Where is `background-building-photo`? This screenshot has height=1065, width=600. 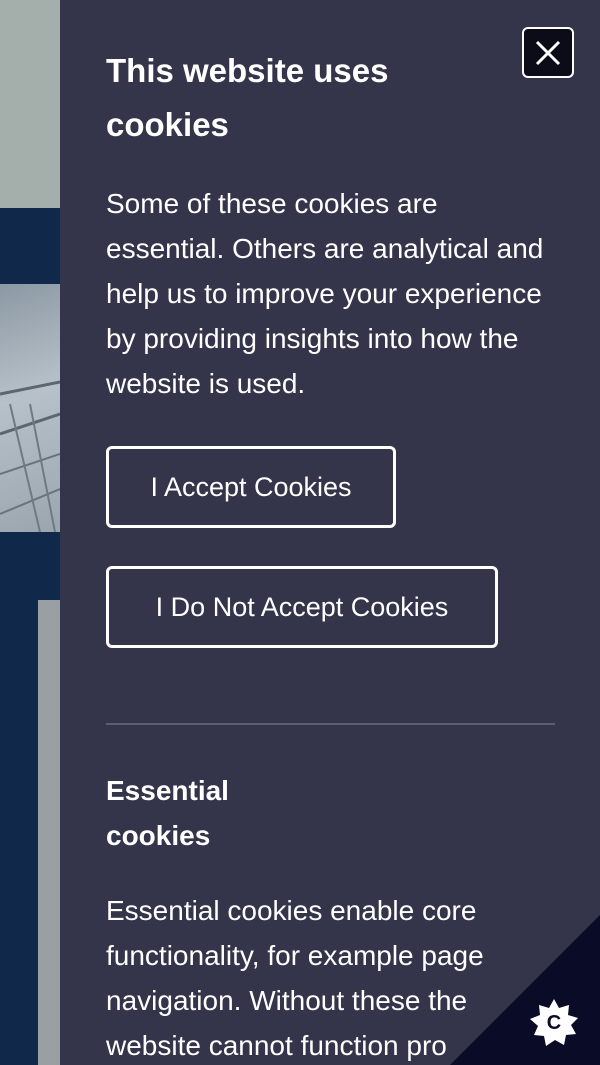
background-building-photo is located at coordinates (30, 408).